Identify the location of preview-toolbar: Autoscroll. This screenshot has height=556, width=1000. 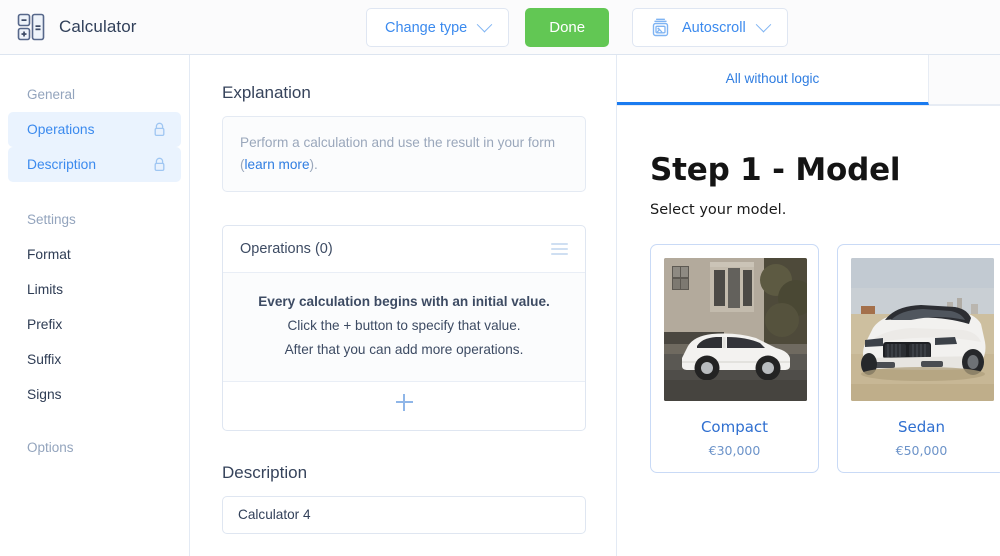
(710, 27).